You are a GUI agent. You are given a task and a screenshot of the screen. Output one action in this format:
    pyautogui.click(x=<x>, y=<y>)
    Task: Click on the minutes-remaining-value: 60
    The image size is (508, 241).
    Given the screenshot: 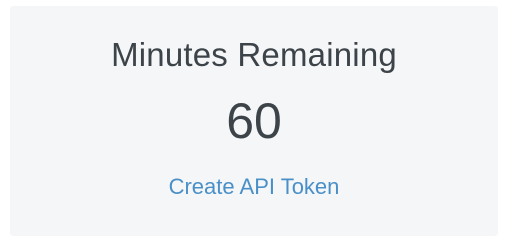 What is the action you would take?
    pyautogui.click(x=254, y=121)
    